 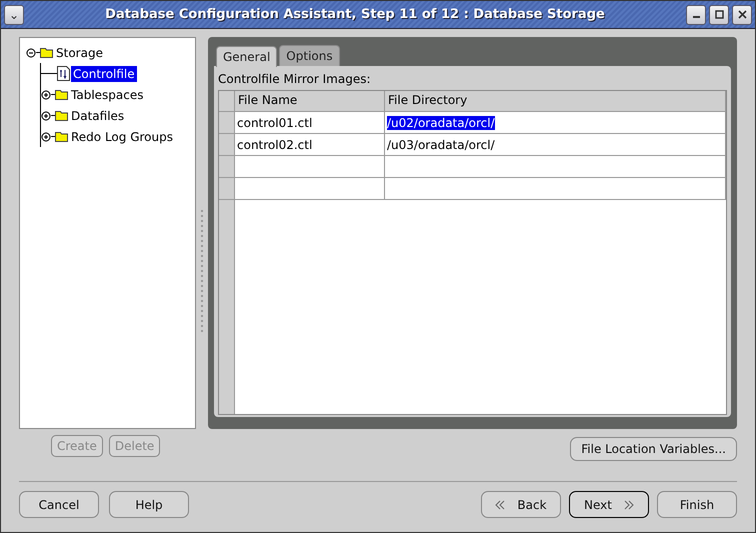 What do you see at coordinates (441, 145) in the screenshot?
I see `table-cell: /u03/oradata/orcl/` at bounding box center [441, 145].